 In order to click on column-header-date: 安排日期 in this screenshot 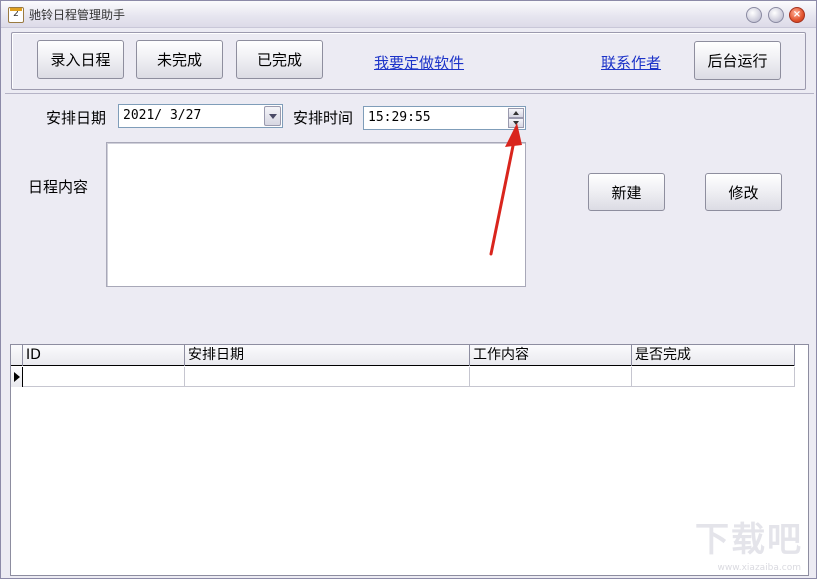, I will do `click(327, 355)`.